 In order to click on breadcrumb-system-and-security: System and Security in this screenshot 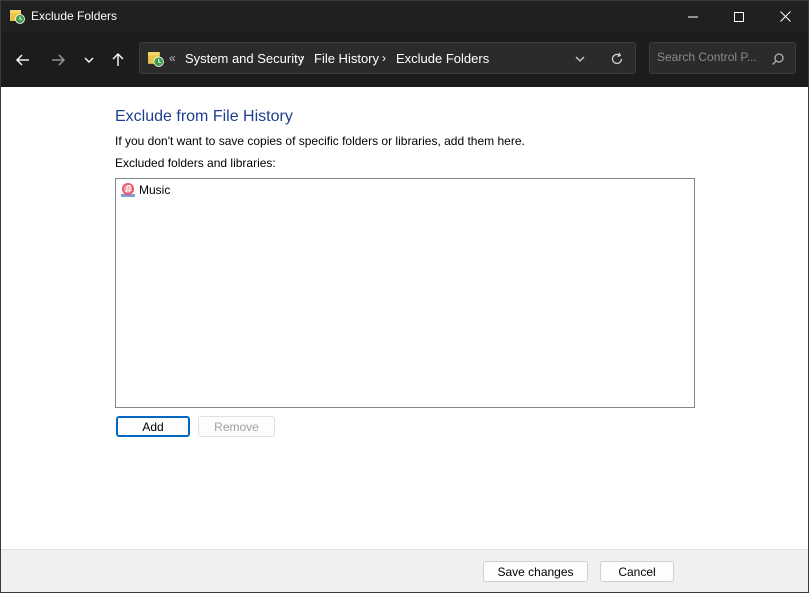, I will do `click(244, 58)`.